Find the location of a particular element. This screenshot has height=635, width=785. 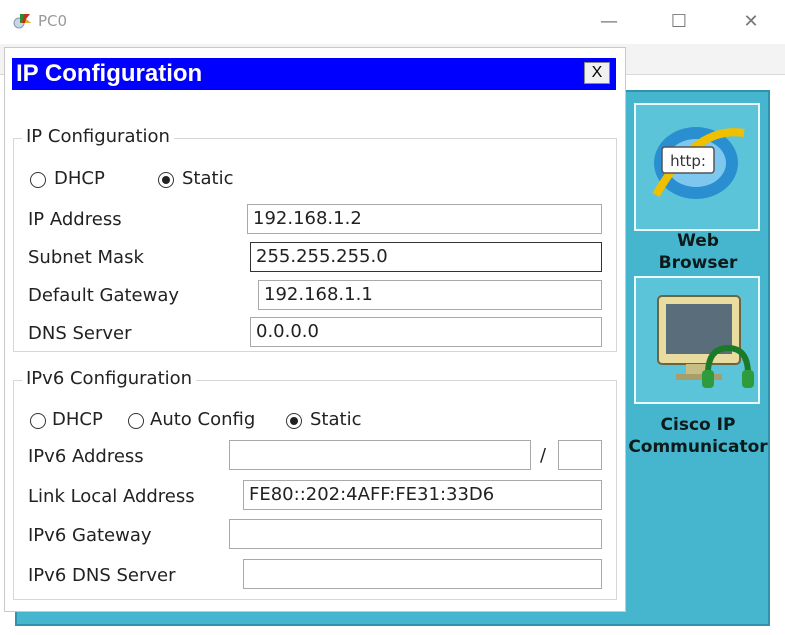

default-gateway-label: Default Gateway is located at coordinates (104, 295).